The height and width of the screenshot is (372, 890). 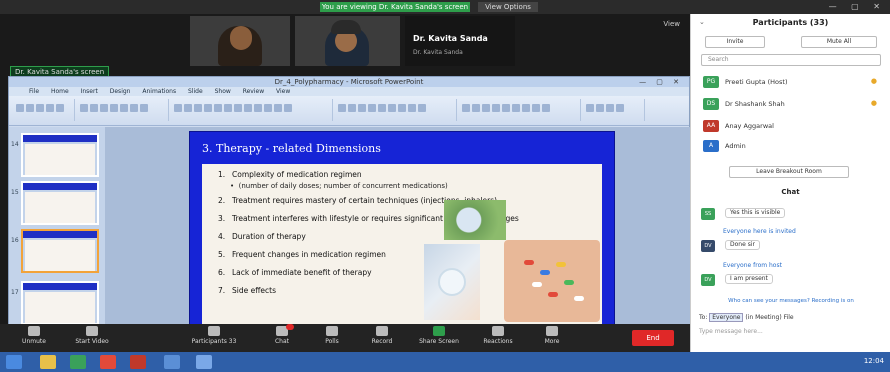 I want to click on participant-name: Anay Aggarwal, so click(x=749, y=126).